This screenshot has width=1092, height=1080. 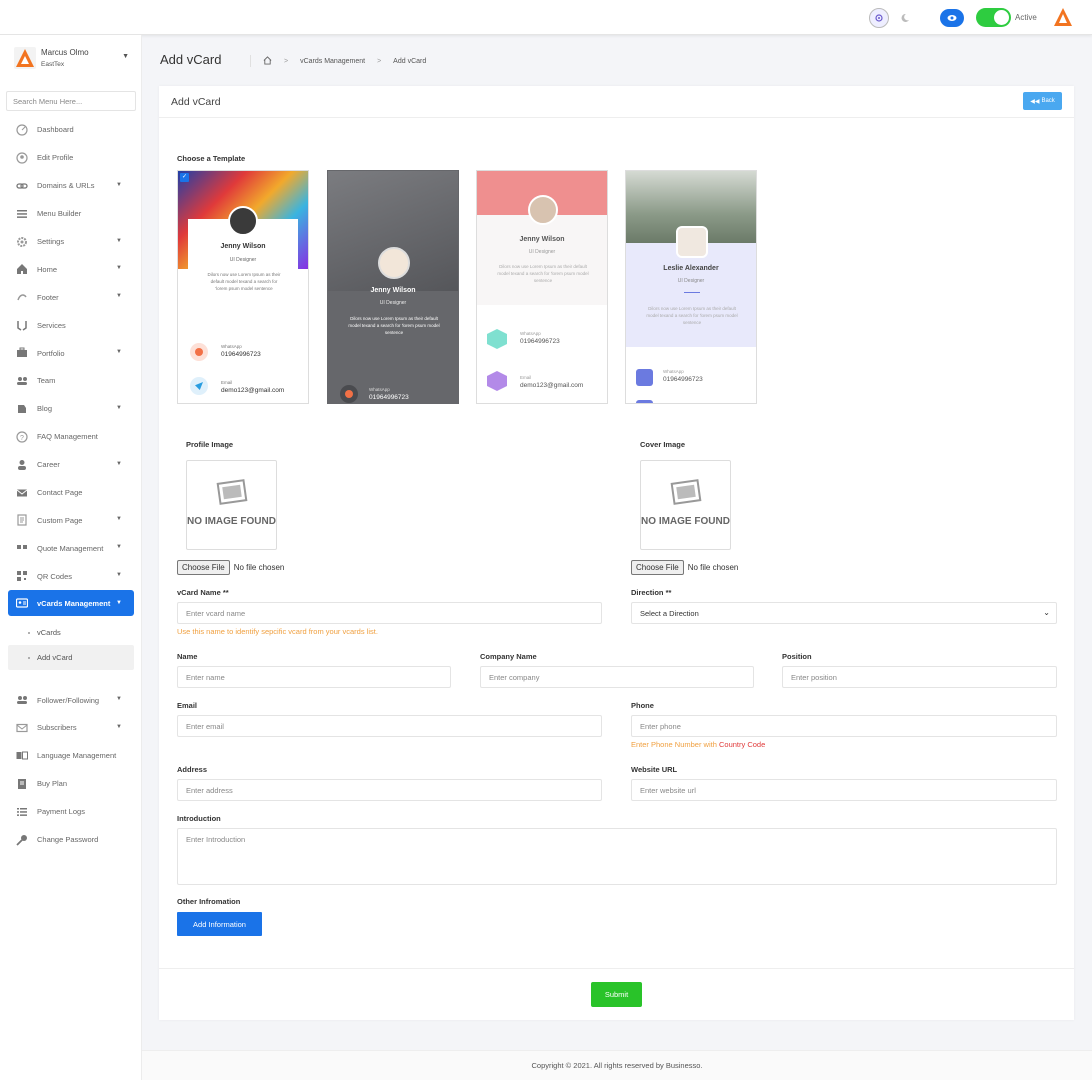 I want to click on sidebar-item-portfolio: Portfolio ▼, so click(x=71, y=353).